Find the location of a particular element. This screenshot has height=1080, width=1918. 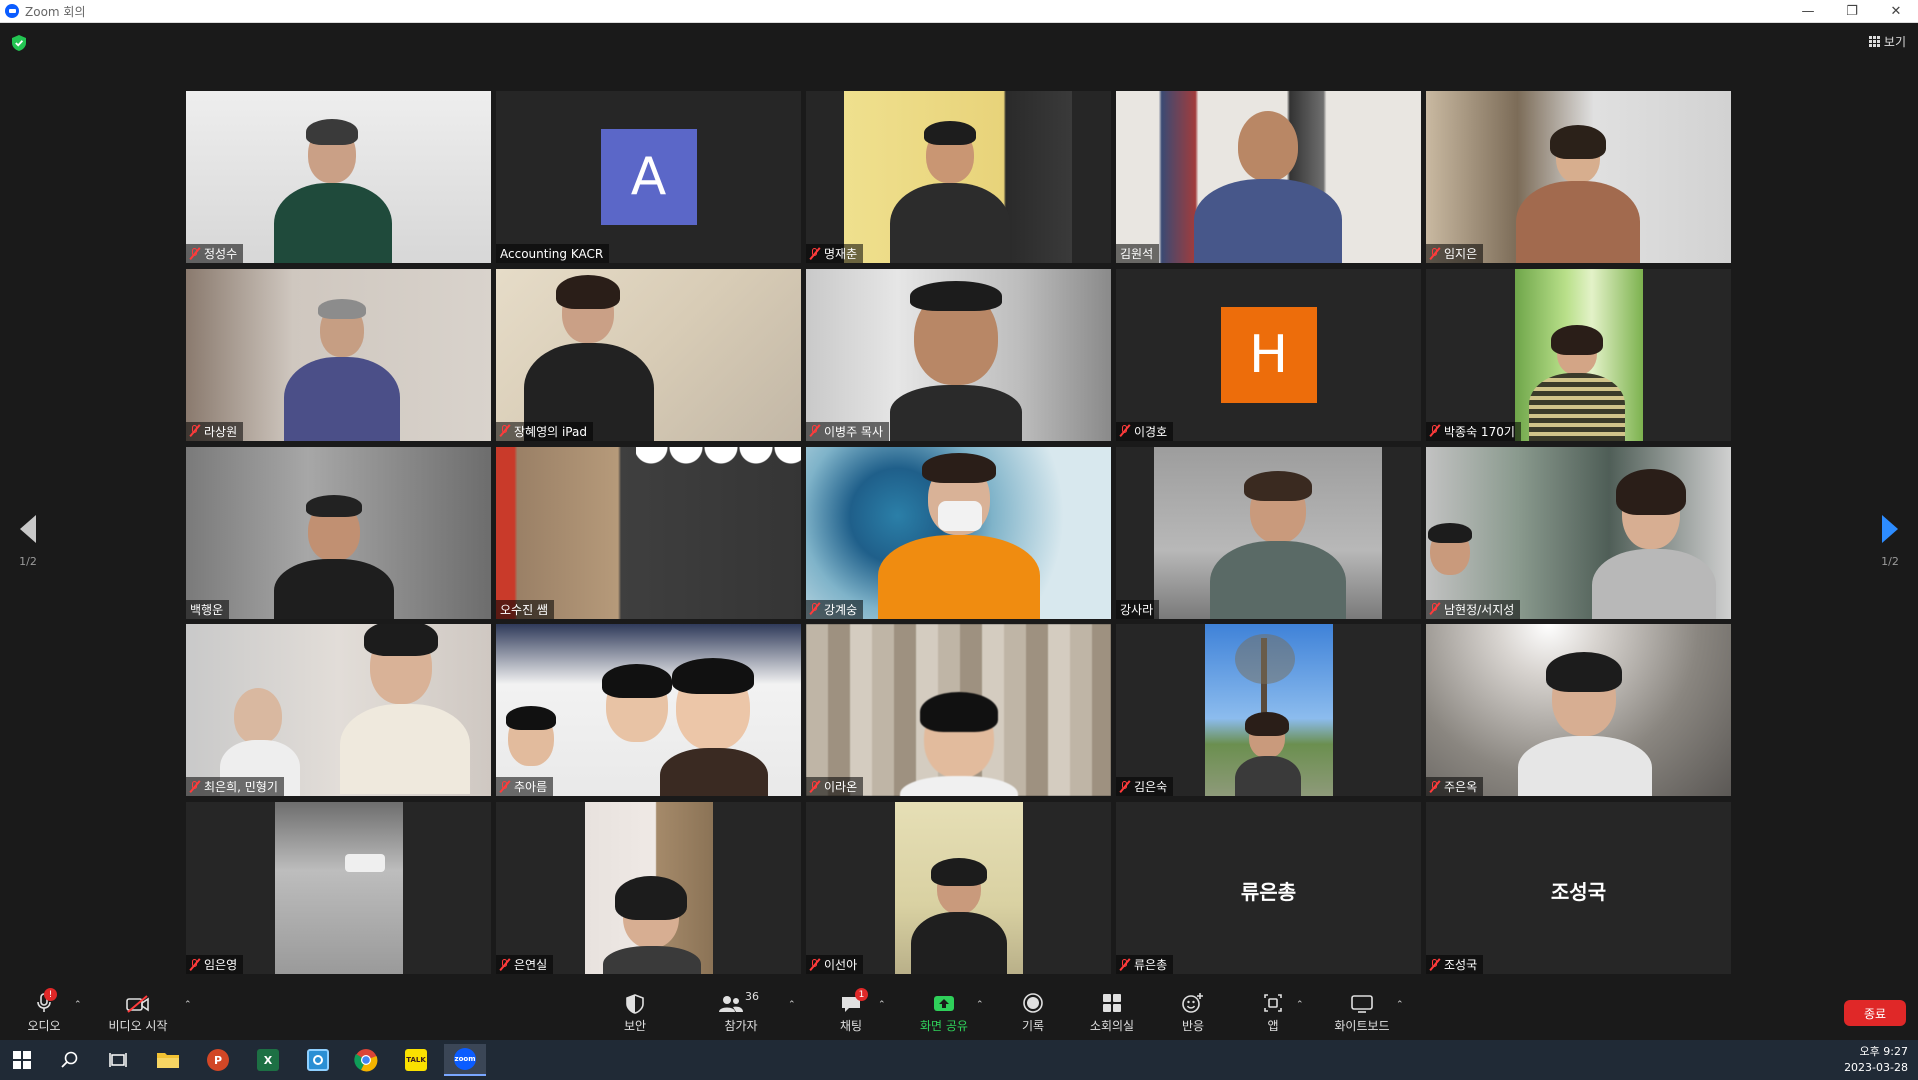

participant-tile: 조성국 조성국 is located at coordinates (1578, 888).